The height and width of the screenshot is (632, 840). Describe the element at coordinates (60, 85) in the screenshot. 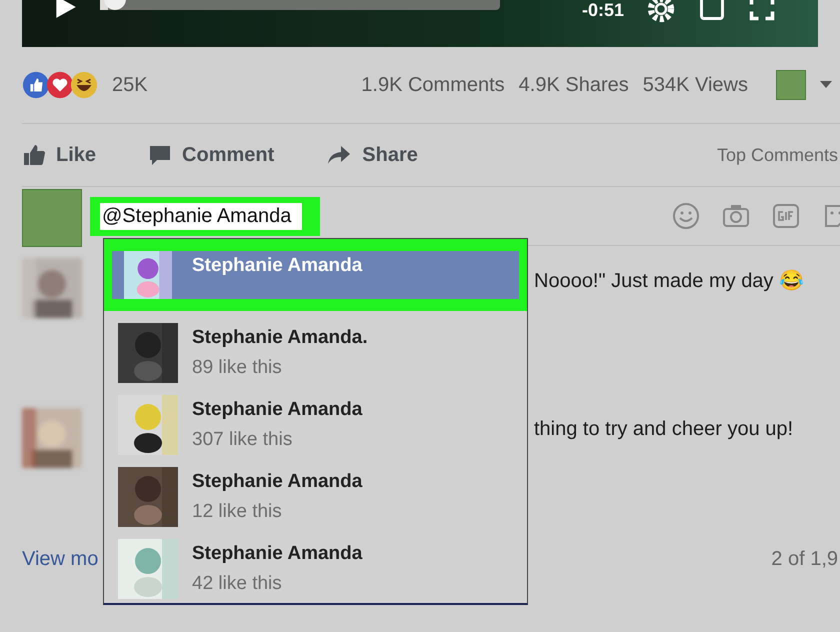

I see `reaction-icons` at that location.